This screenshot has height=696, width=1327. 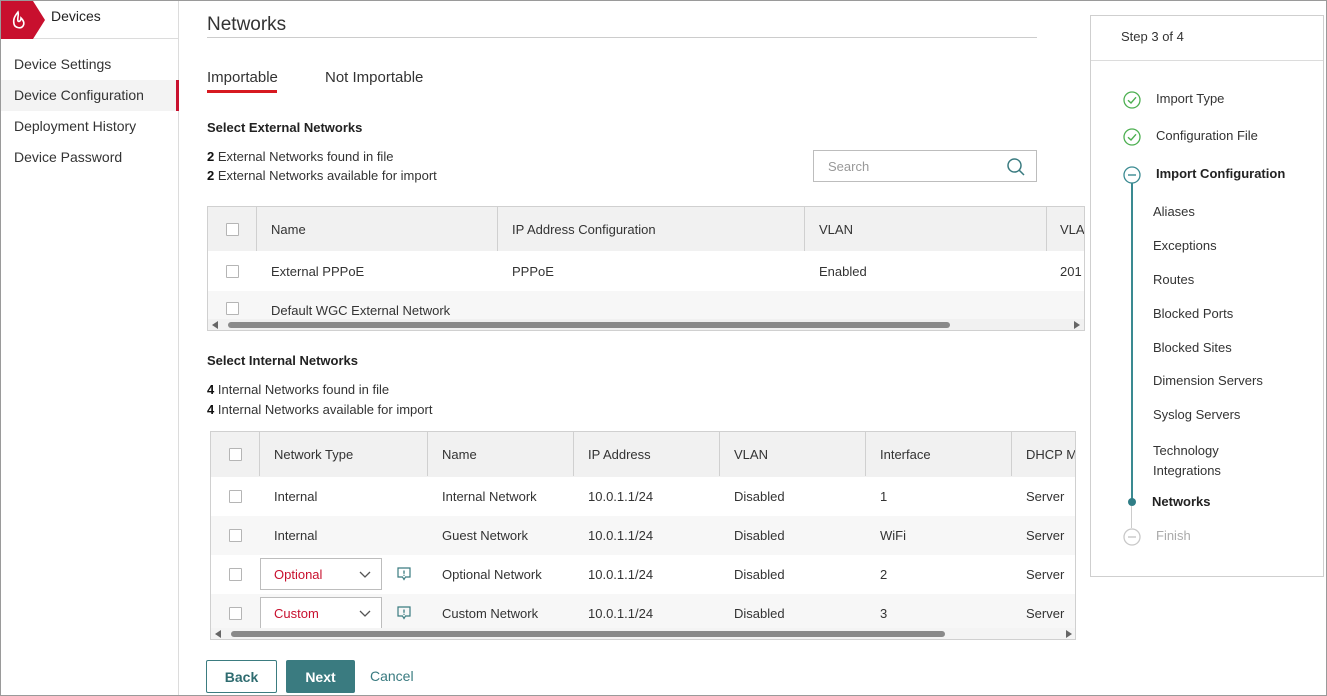 What do you see at coordinates (584, 229) in the screenshot?
I see `column-header-ip-config: IP Address Configuration` at bounding box center [584, 229].